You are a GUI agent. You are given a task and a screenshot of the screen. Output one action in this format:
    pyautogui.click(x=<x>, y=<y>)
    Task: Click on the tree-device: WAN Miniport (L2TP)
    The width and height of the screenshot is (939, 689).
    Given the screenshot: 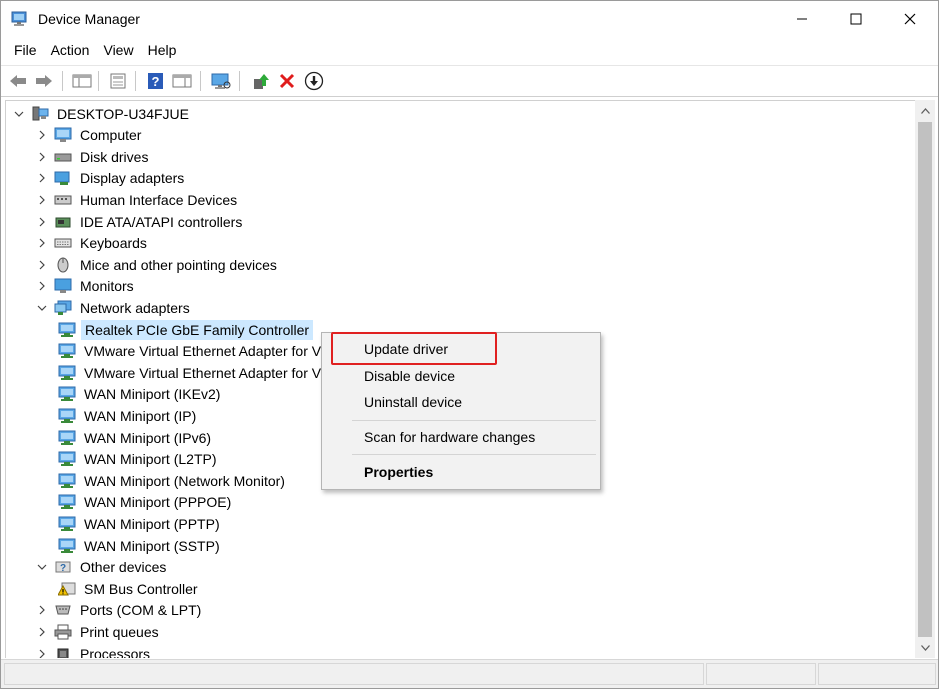 What is the action you would take?
    pyautogui.click(x=139, y=459)
    